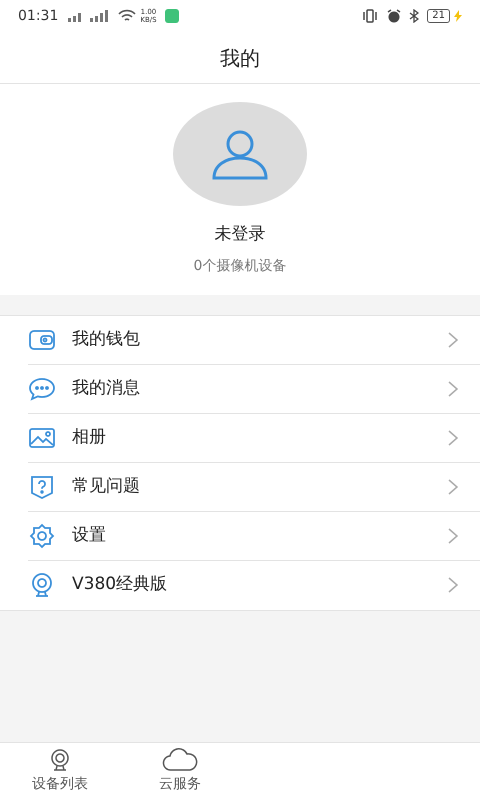 The image size is (480, 800). Describe the element at coordinates (88, 16) in the screenshot. I see `signal-icon` at that location.